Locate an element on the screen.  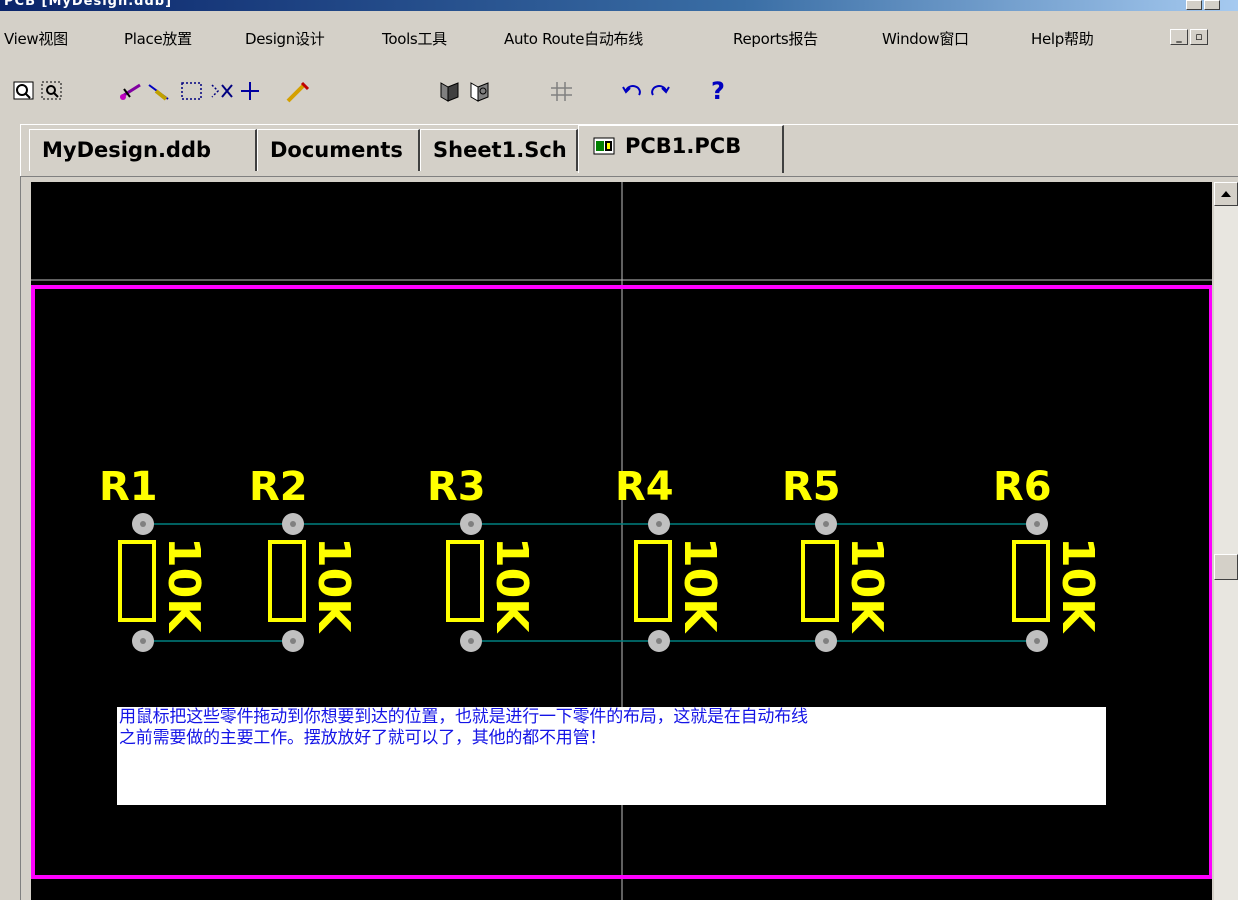
window-title: PCB [MyDesign.ddb] is located at coordinates (88, 4).